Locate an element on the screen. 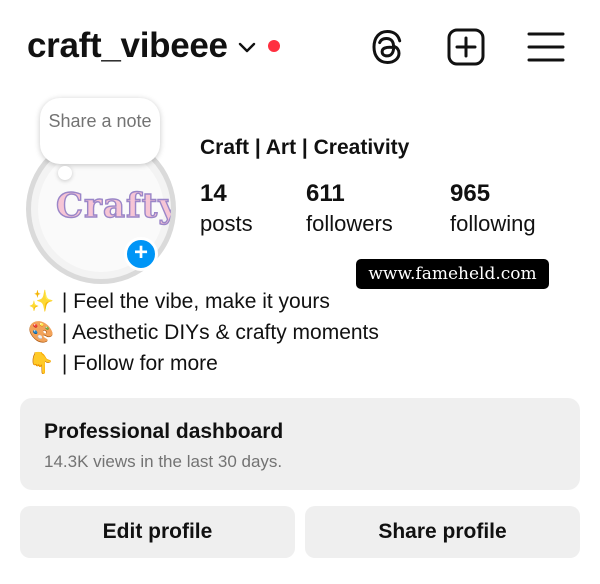 Image resolution: width=600 pixels, height=584 pixels. bio-text: | Feel the vibe, make it yours is located at coordinates (193, 301).